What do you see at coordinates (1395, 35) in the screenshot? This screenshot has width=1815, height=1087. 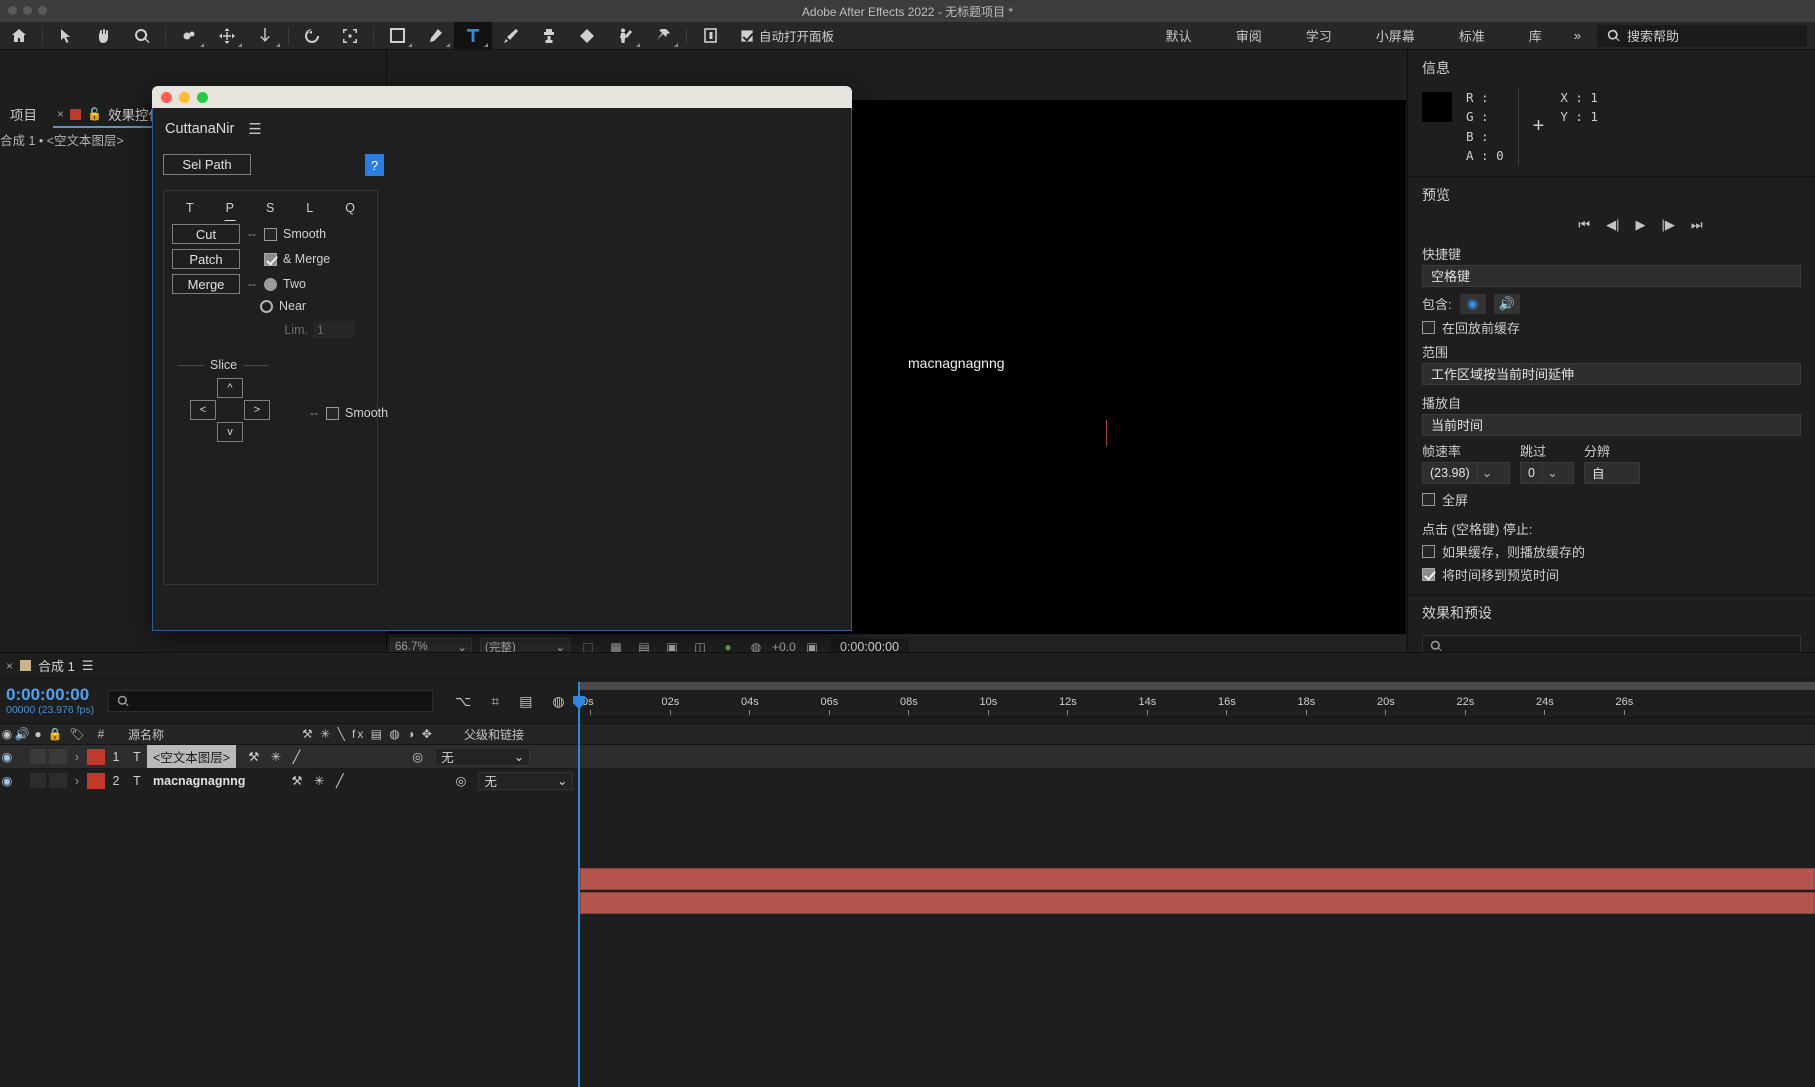 I see `workspace-small-screen: 小屏幕` at bounding box center [1395, 35].